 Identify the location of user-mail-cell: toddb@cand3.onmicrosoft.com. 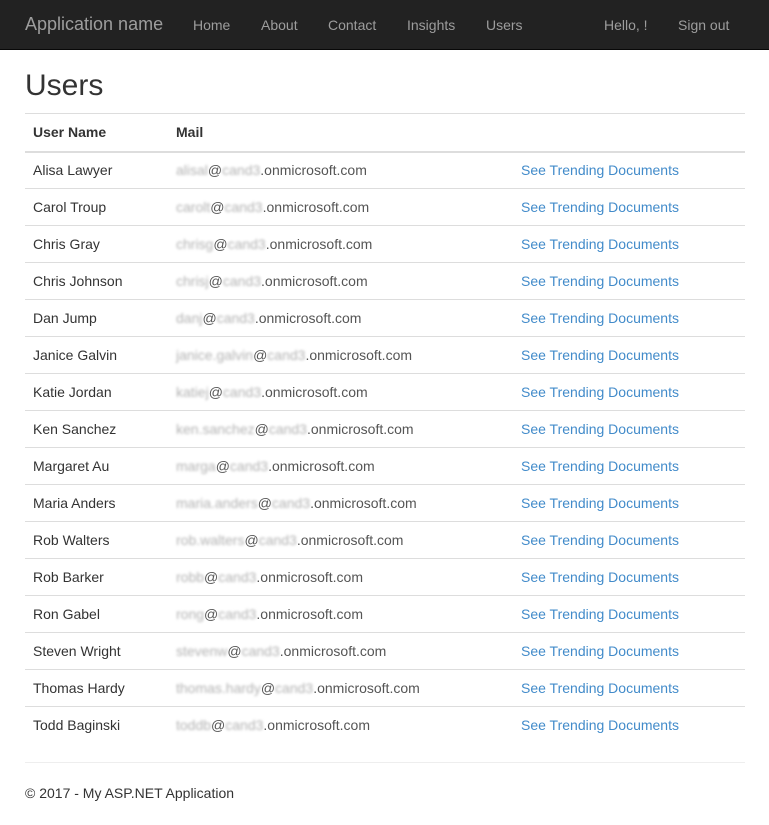
(340, 725).